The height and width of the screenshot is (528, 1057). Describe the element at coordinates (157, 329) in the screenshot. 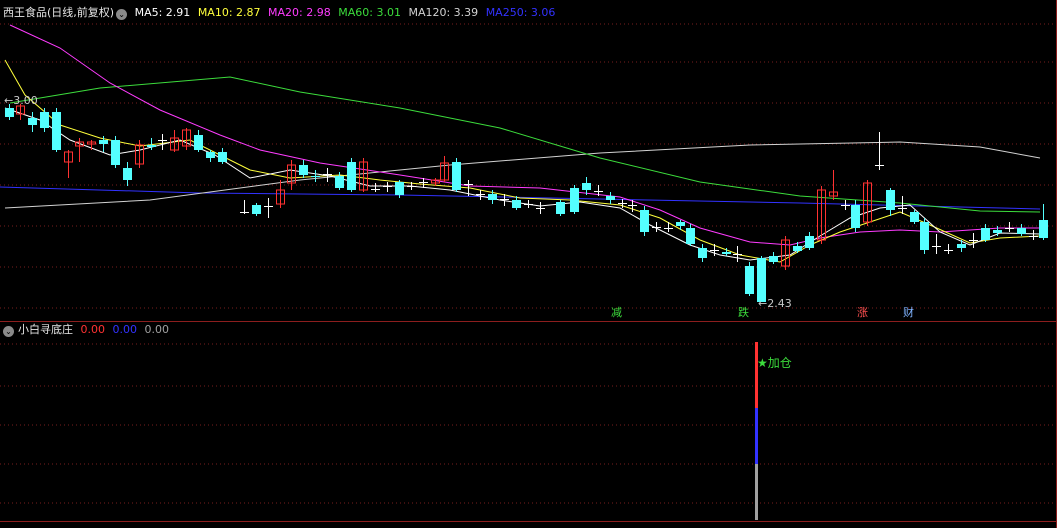

I see `indicator-value-3: 0.00` at that location.